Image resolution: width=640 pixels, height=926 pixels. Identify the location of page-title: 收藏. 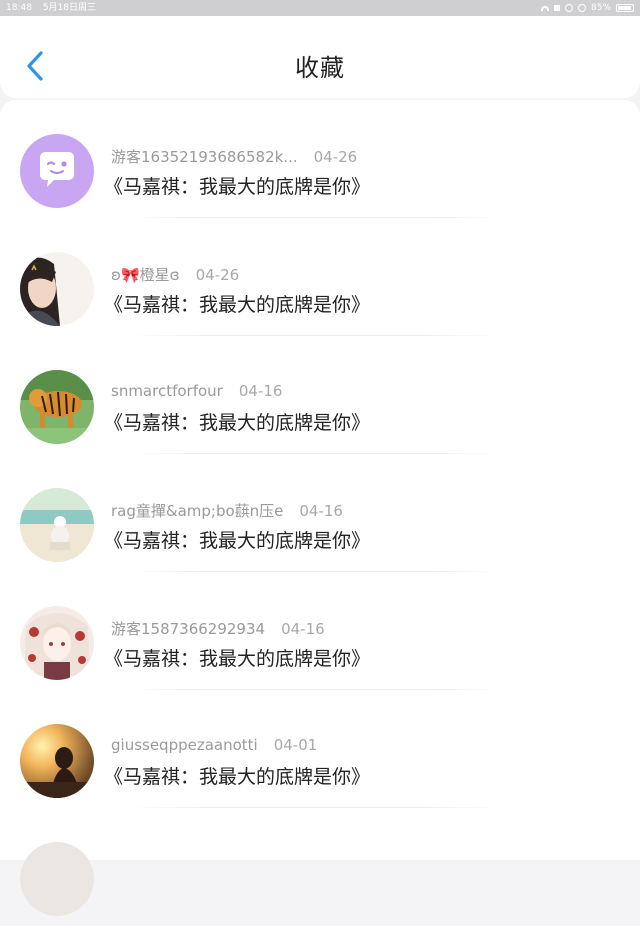
(320, 68).